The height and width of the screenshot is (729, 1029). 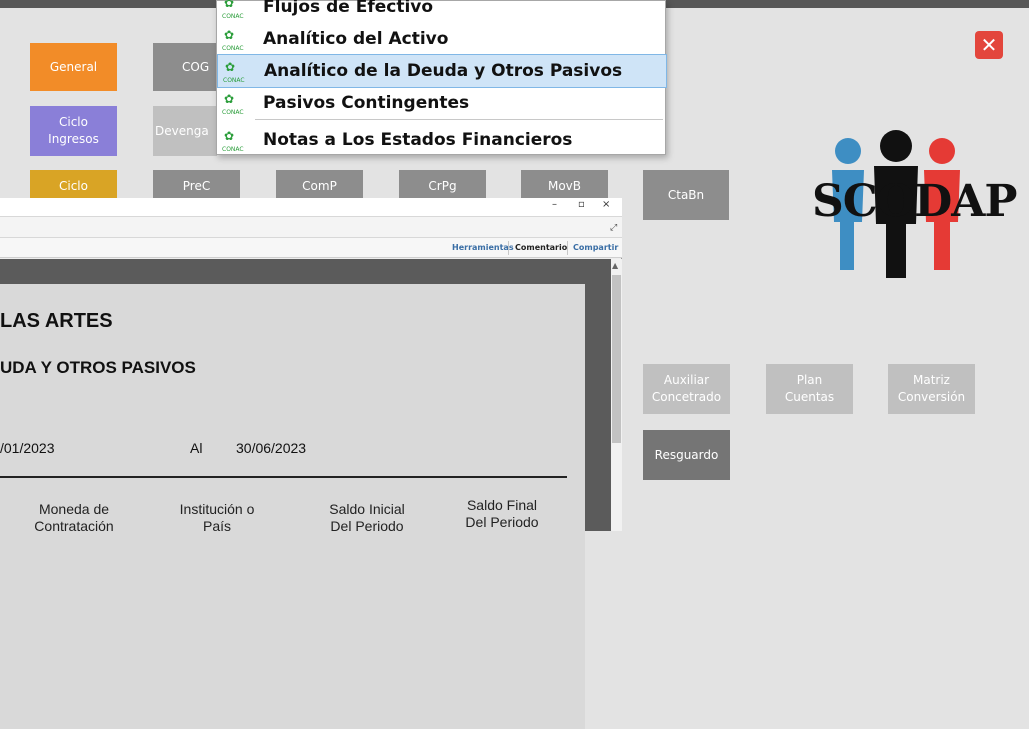 What do you see at coordinates (98, 367) in the screenshot?
I see `report-subtitle: UDA Y OTROS PASIVOS` at bounding box center [98, 367].